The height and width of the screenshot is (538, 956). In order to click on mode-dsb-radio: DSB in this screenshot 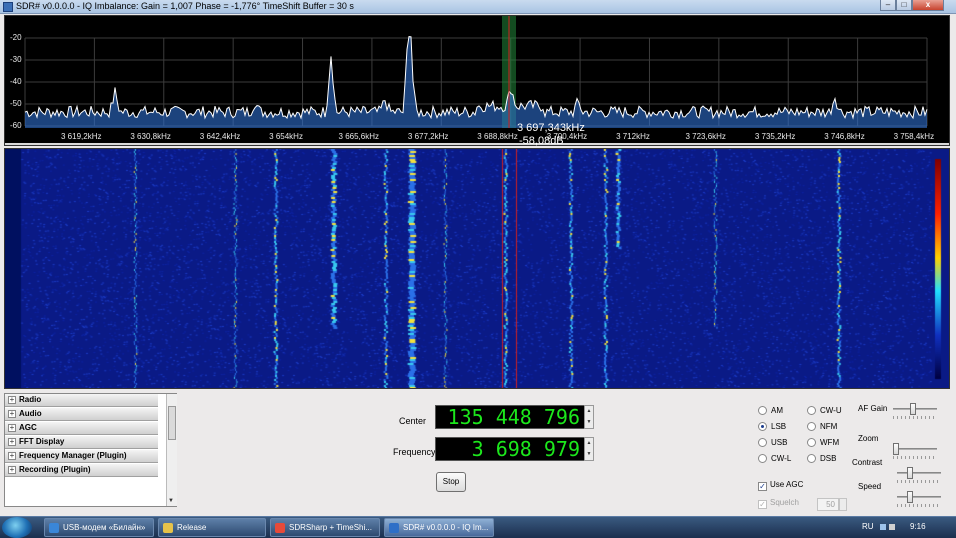, I will do `click(821, 458)`.